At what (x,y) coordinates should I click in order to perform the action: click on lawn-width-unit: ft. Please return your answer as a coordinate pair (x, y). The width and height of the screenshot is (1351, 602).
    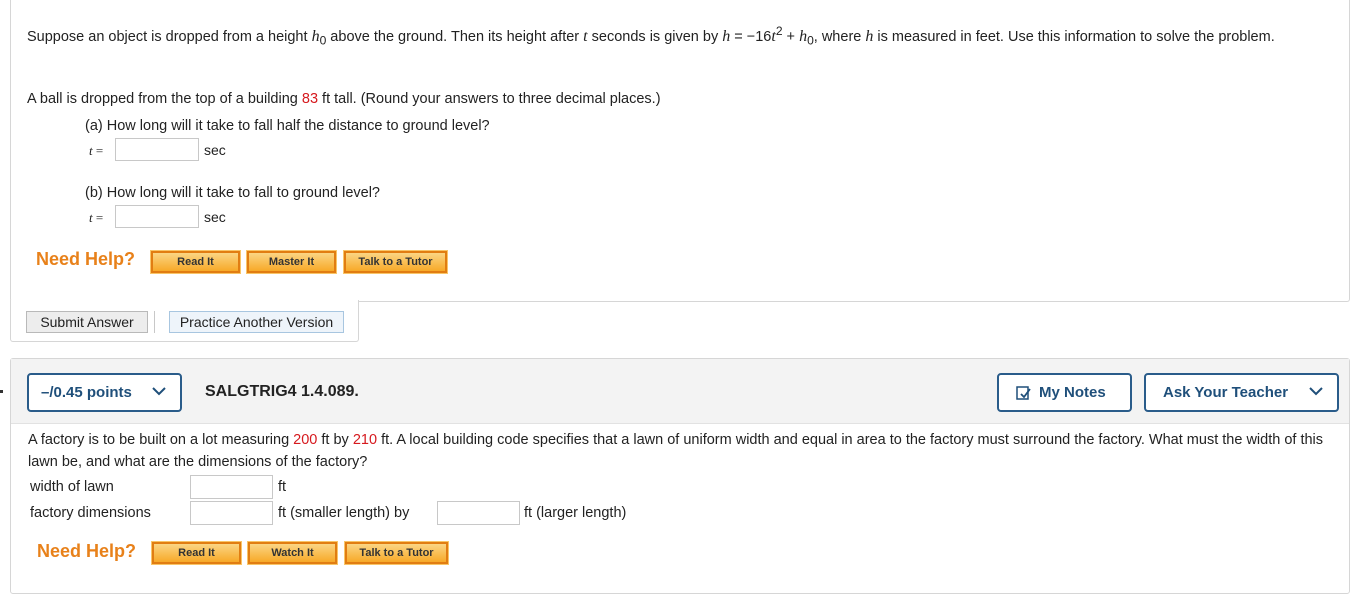
    Looking at the image, I should click on (282, 487).